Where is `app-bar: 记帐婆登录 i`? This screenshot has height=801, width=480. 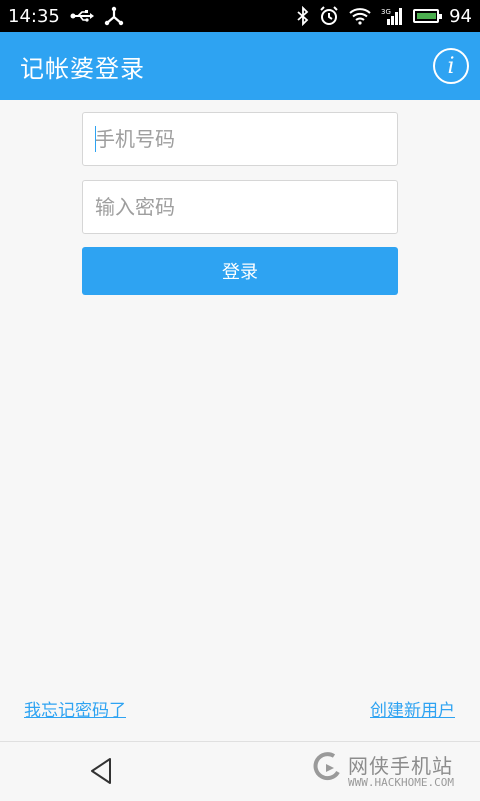
app-bar: 记帐婆登录 i is located at coordinates (240, 66).